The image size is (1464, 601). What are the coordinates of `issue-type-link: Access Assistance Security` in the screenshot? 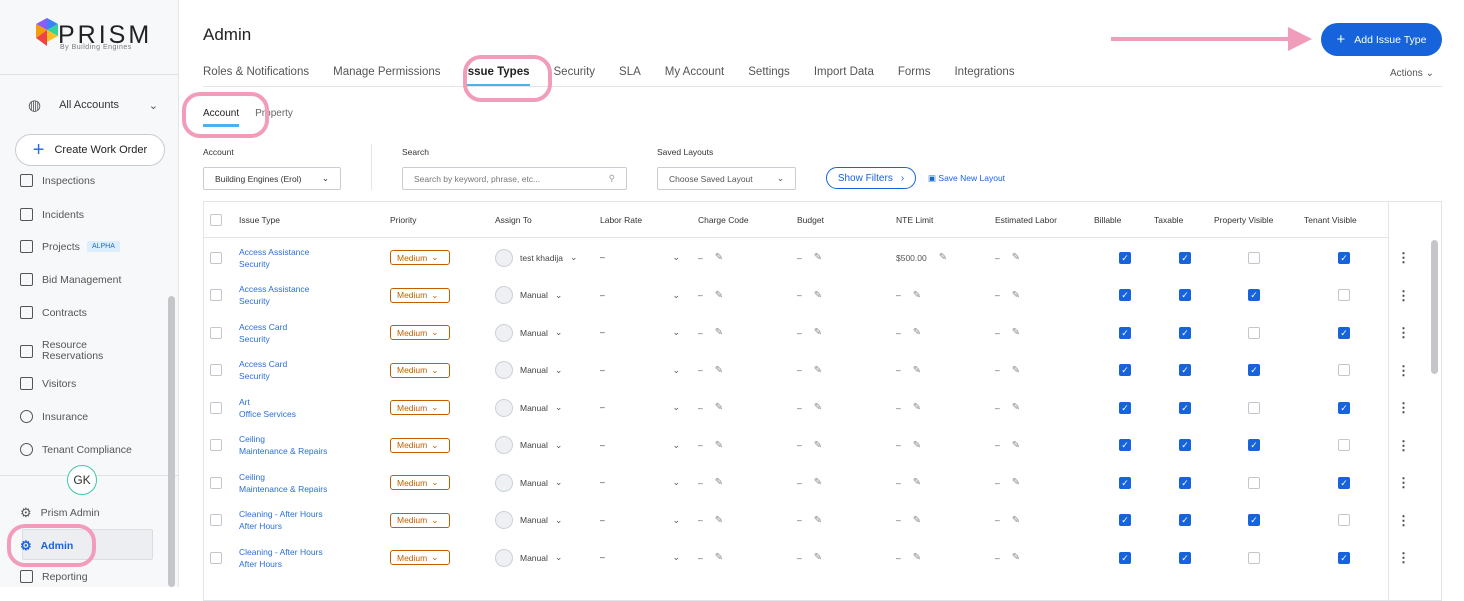 It's located at (314, 295).